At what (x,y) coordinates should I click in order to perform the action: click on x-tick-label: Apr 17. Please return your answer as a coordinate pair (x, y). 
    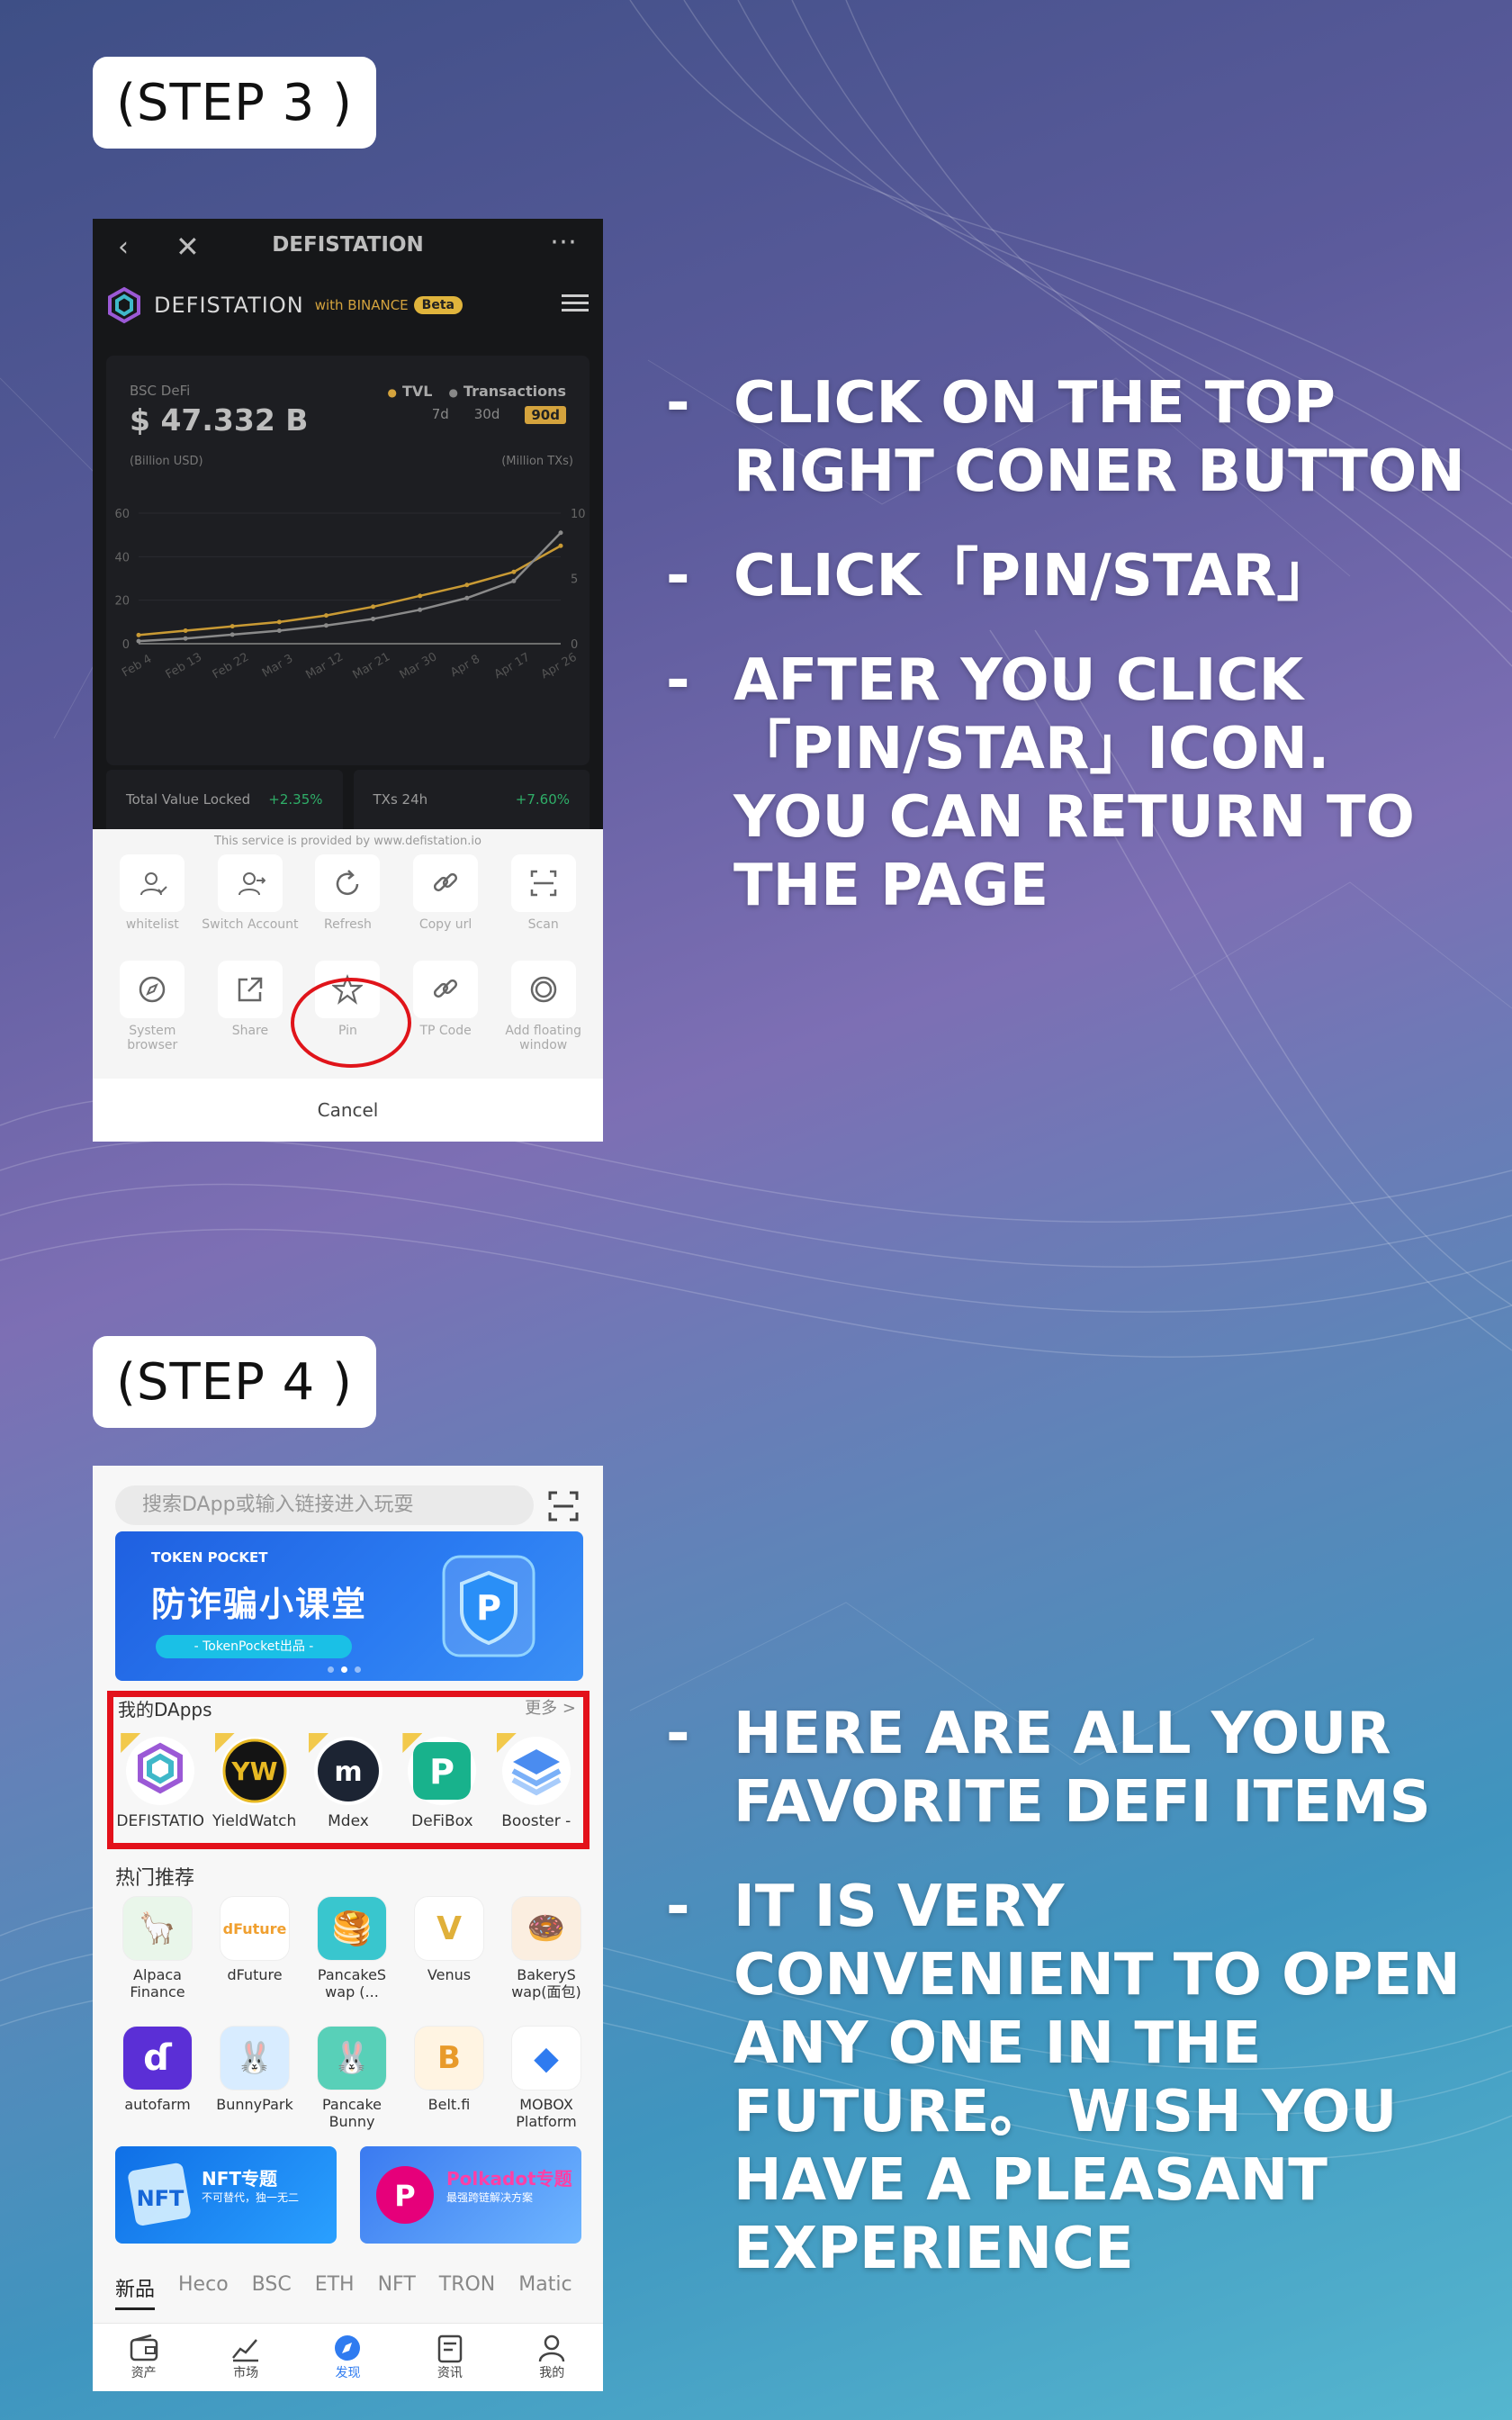
    Looking at the image, I should click on (512, 666).